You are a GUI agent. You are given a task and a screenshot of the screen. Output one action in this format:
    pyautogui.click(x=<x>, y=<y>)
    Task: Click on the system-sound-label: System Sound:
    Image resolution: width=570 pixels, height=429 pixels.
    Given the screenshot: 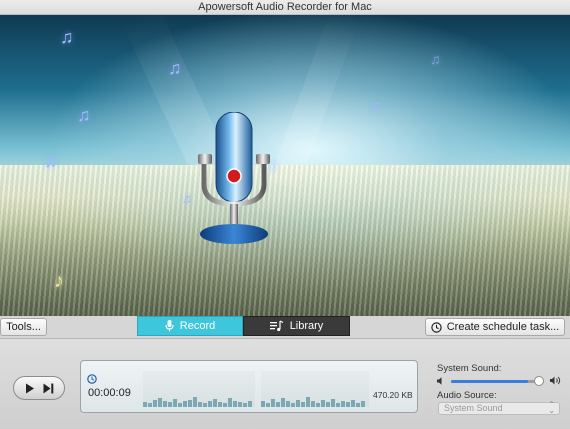 What is the action you would take?
    pyautogui.click(x=469, y=368)
    